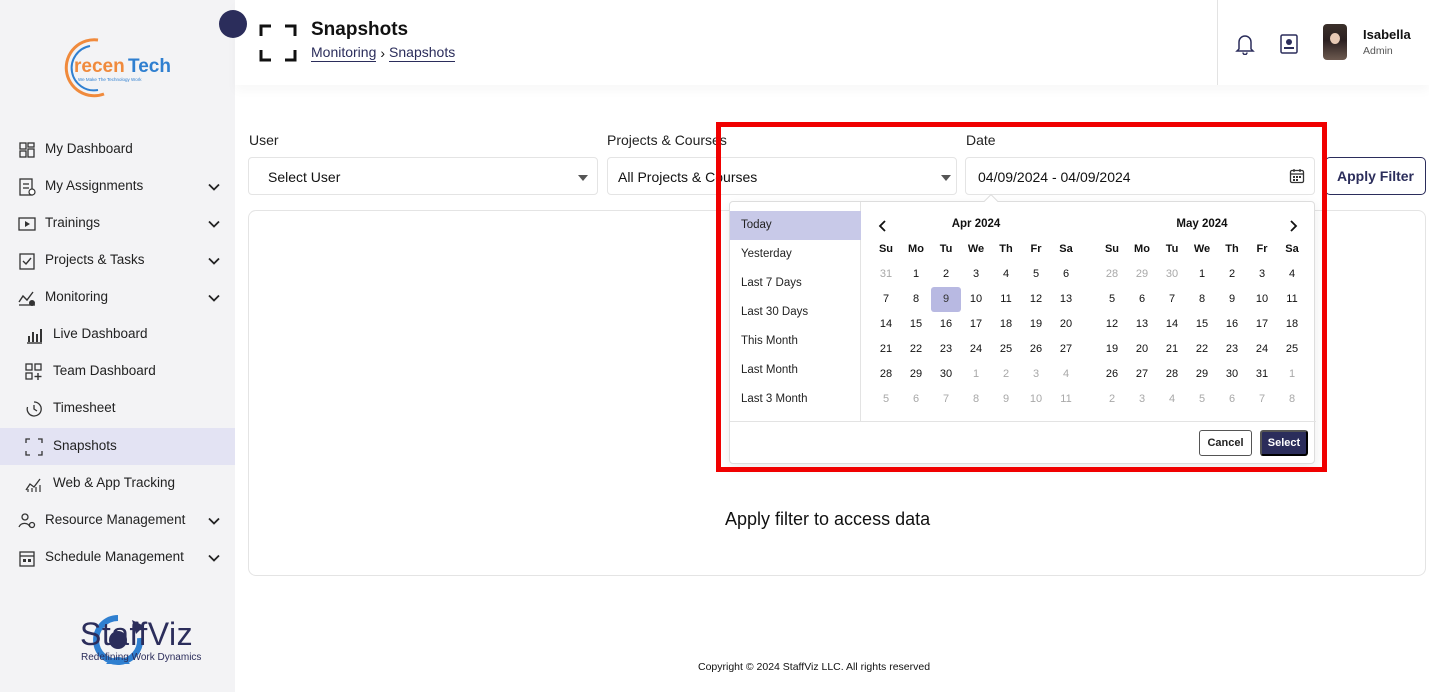  Describe the element at coordinates (117, 334) in the screenshot. I see `sidebar-item-live-dashboard: Live Dashboard` at that location.